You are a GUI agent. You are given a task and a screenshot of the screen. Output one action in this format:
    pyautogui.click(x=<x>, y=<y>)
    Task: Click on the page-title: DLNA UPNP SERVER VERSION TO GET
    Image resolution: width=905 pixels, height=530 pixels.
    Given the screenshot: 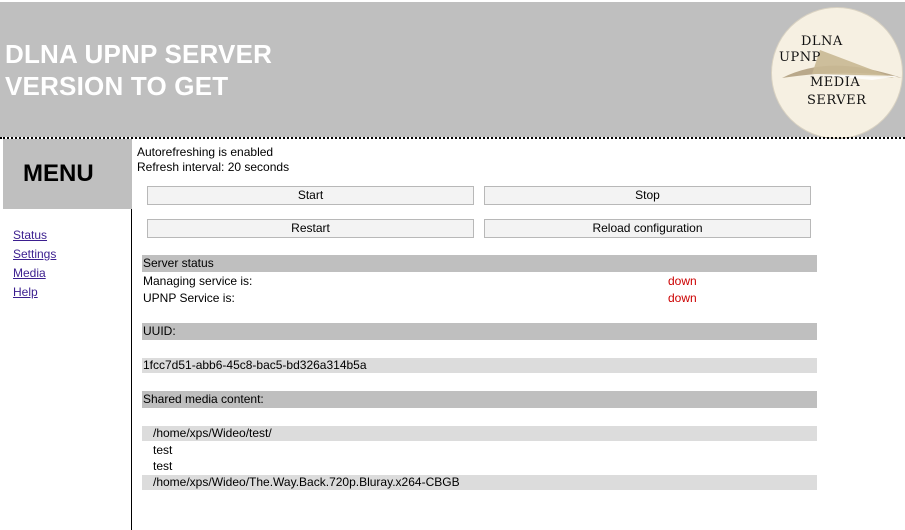 What is the action you would take?
    pyautogui.click(x=139, y=70)
    